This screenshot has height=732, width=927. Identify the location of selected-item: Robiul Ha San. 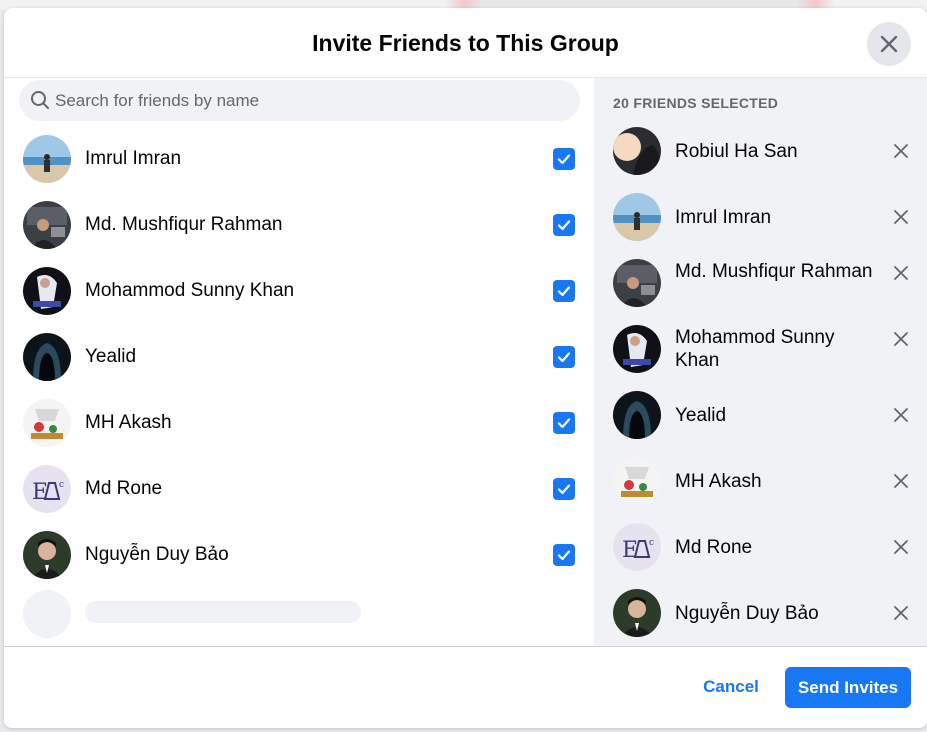
(760, 151).